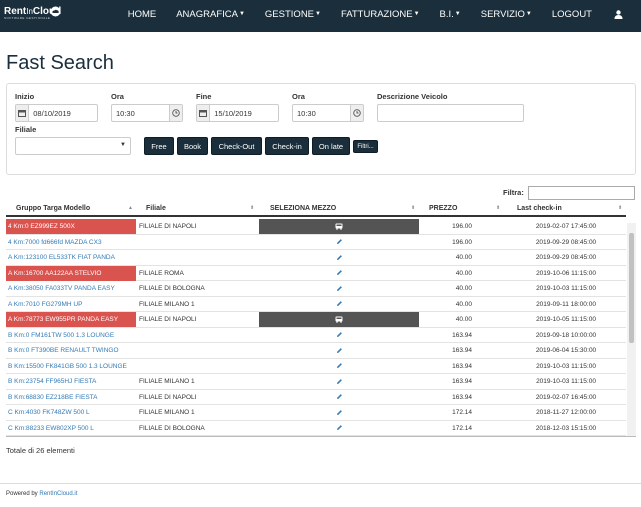 This screenshot has width=641, height=507. Describe the element at coordinates (156, 208) in the screenshot. I see `col-filiale: Filiale` at that location.